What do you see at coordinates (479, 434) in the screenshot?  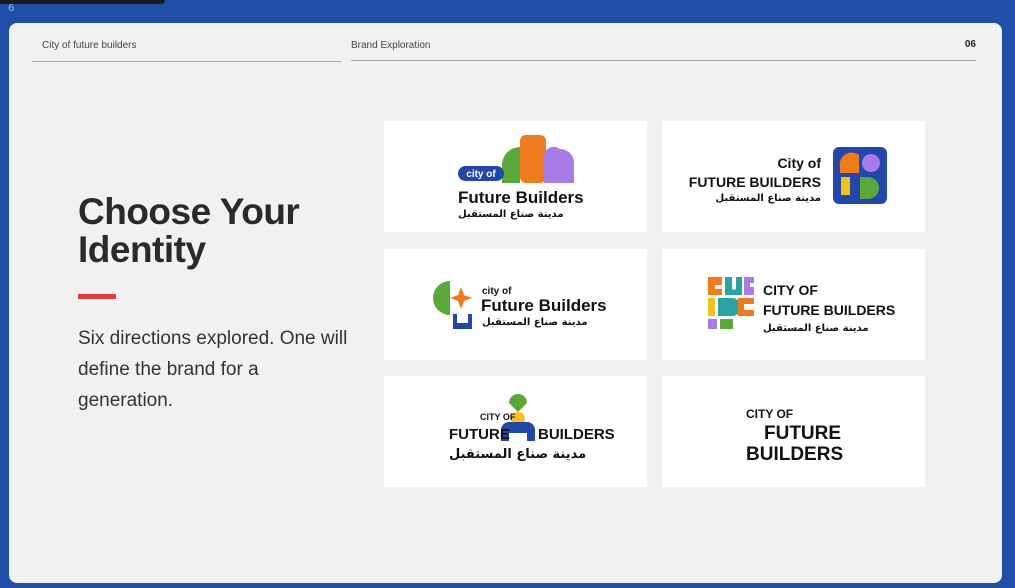 I see `logo-5-left: FUTURE` at bounding box center [479, 434].